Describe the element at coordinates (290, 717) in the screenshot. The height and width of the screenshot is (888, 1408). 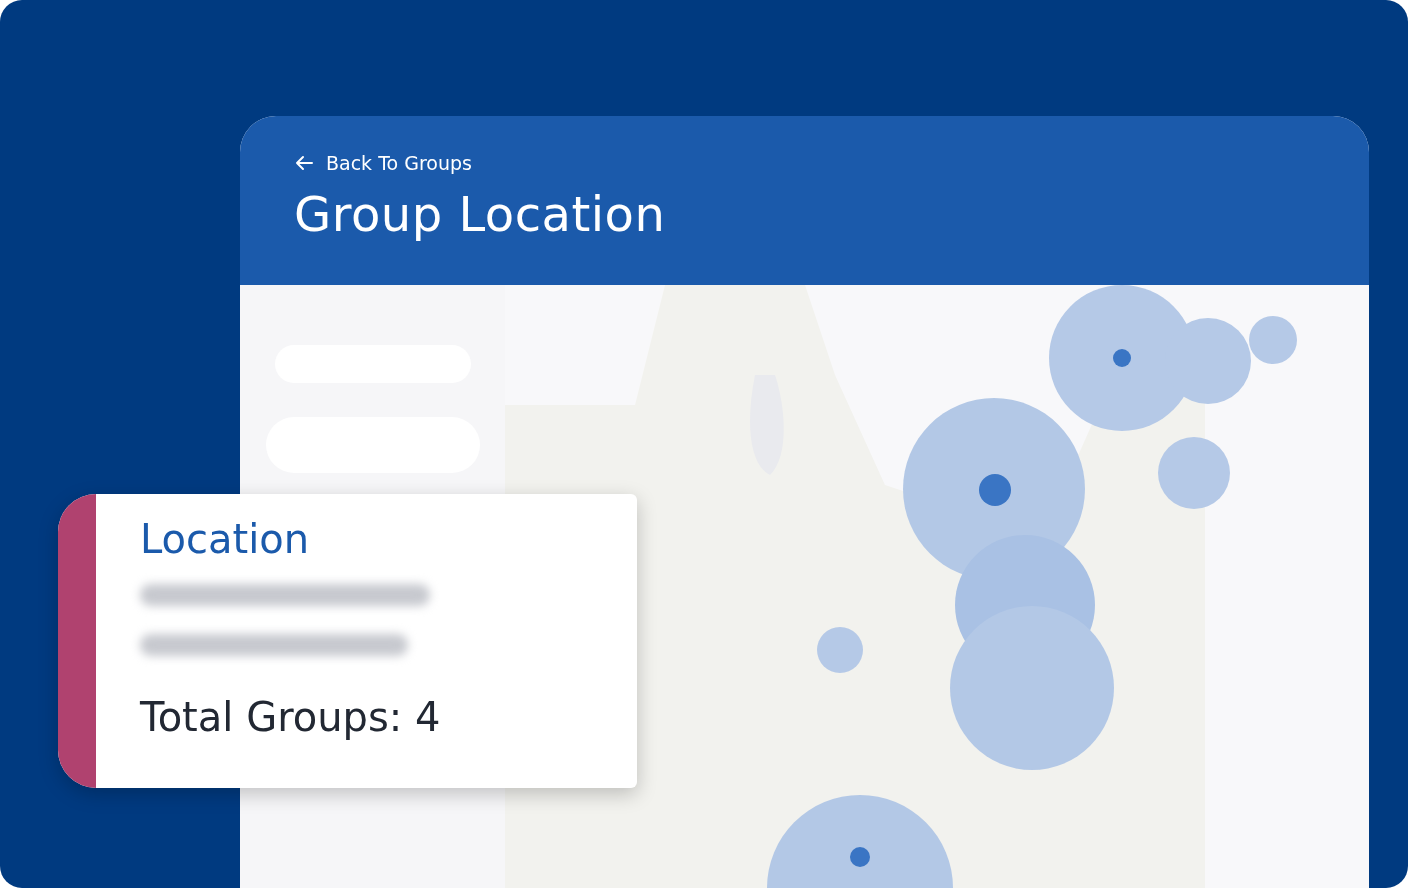
I see `total-groups: Total Groups: 4` at that location.